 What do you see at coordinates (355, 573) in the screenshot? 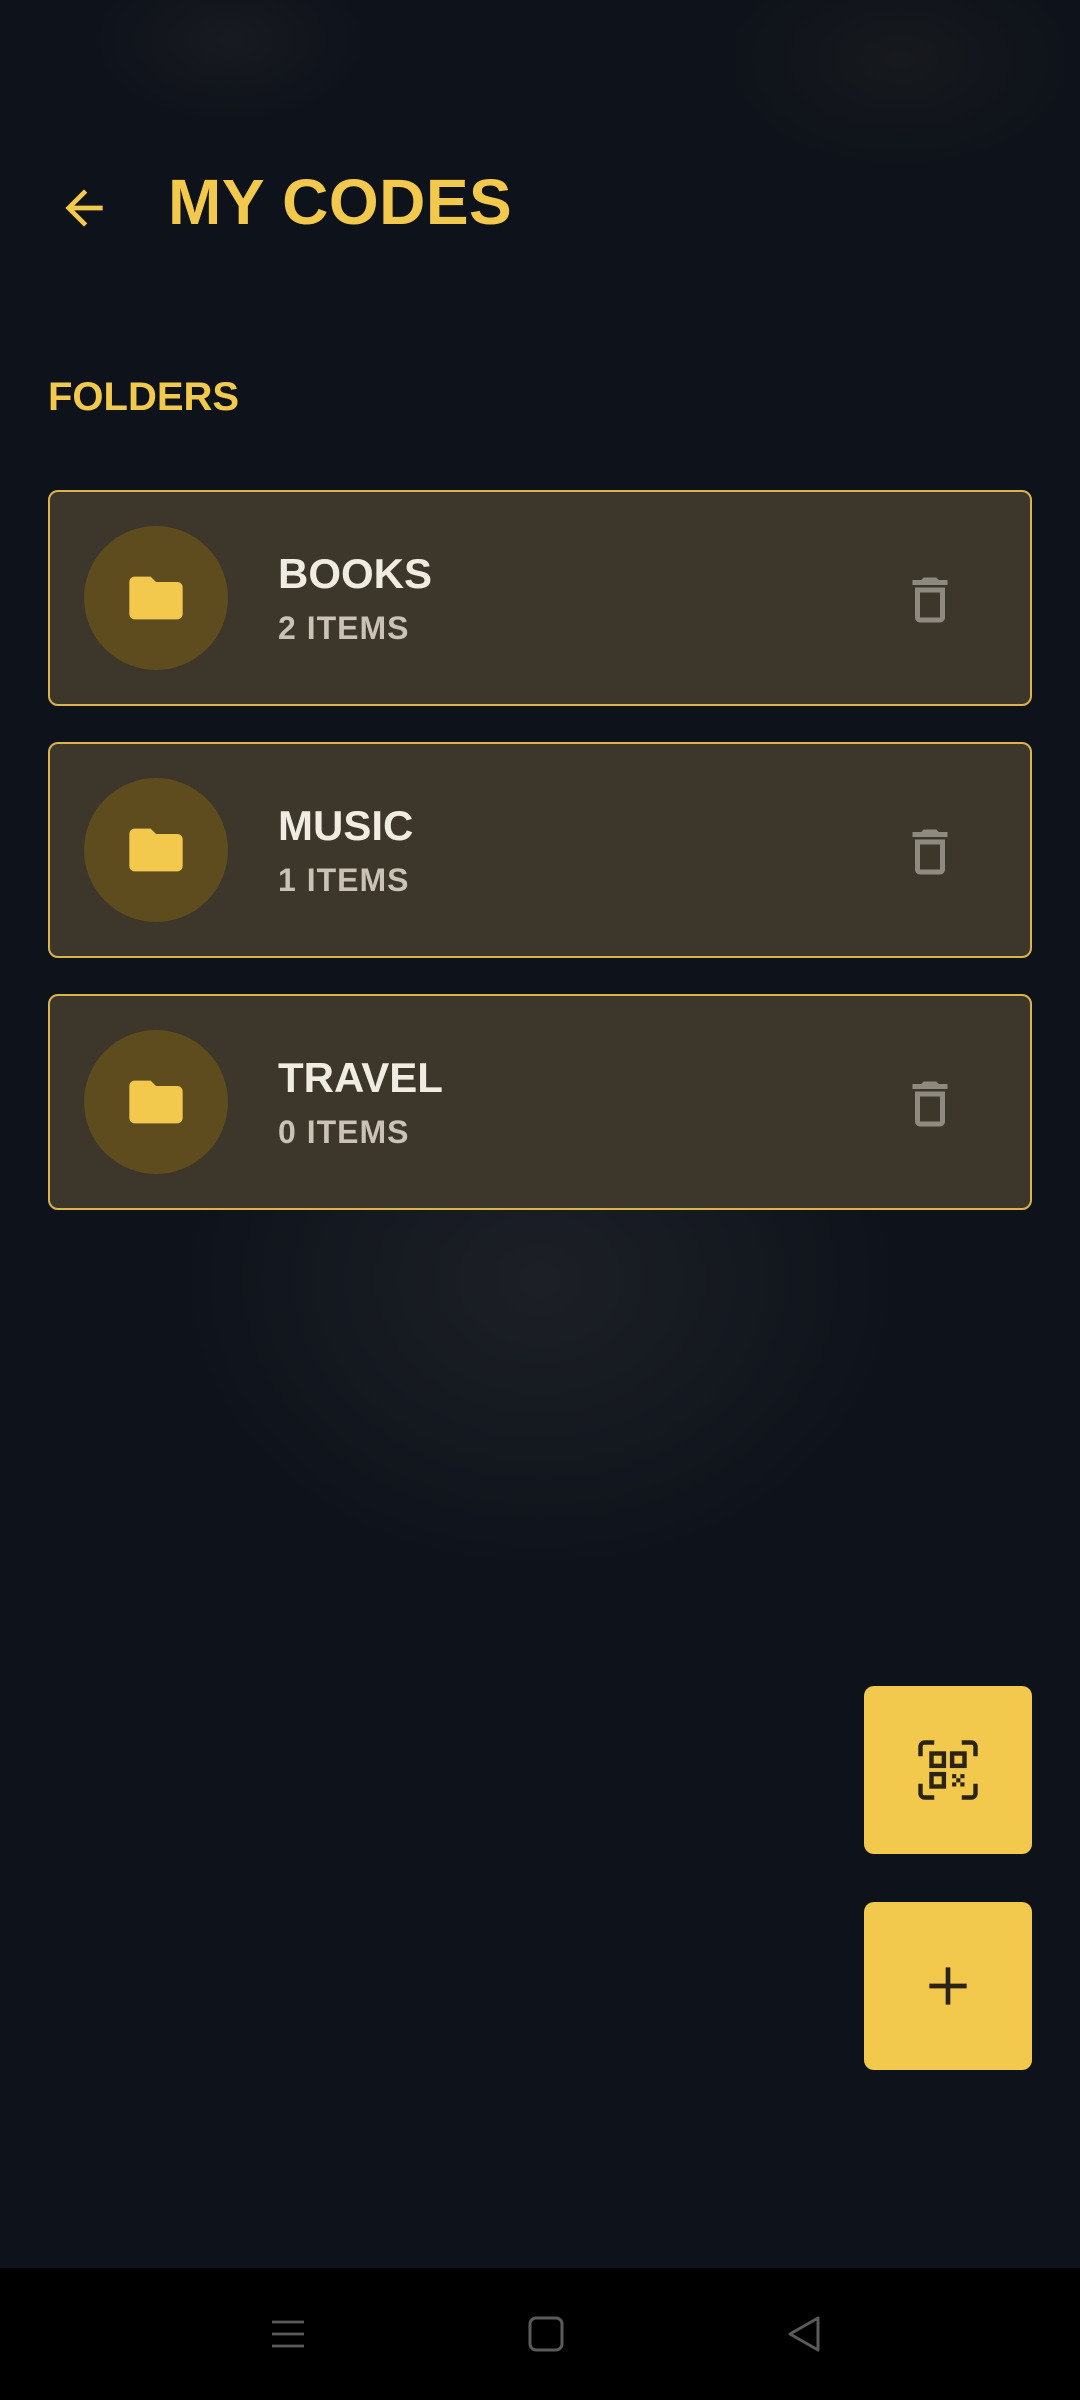
I see `folder-name: BOOKS` at bounding box center [355, 573].